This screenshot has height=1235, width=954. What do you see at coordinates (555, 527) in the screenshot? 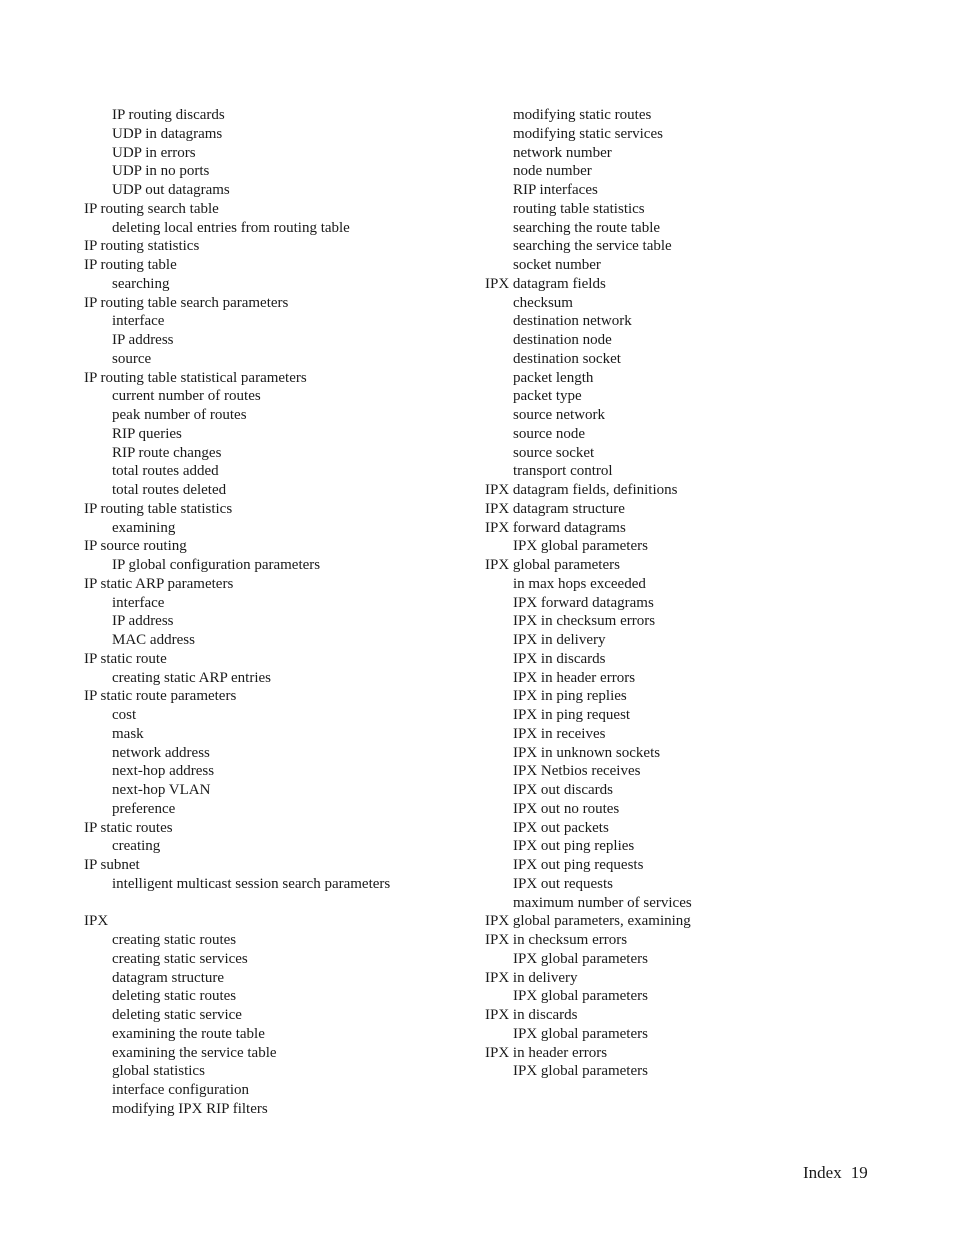
I see `index-entry: IPX forward datagrams` at bounding box center [555, 527].